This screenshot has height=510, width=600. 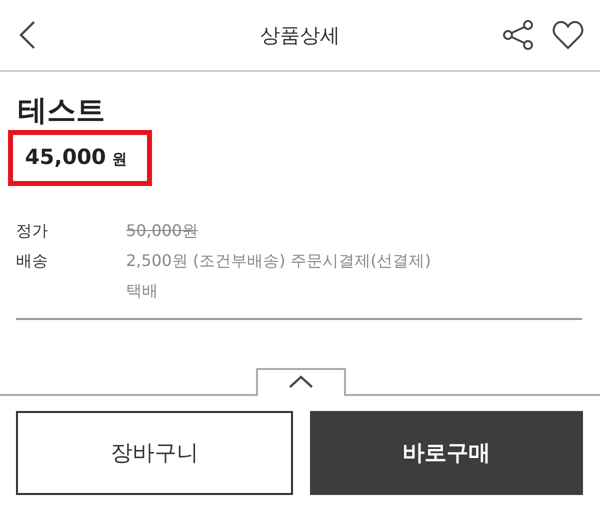 I want to click on caret-up-icon, so click(x=301, y=382).